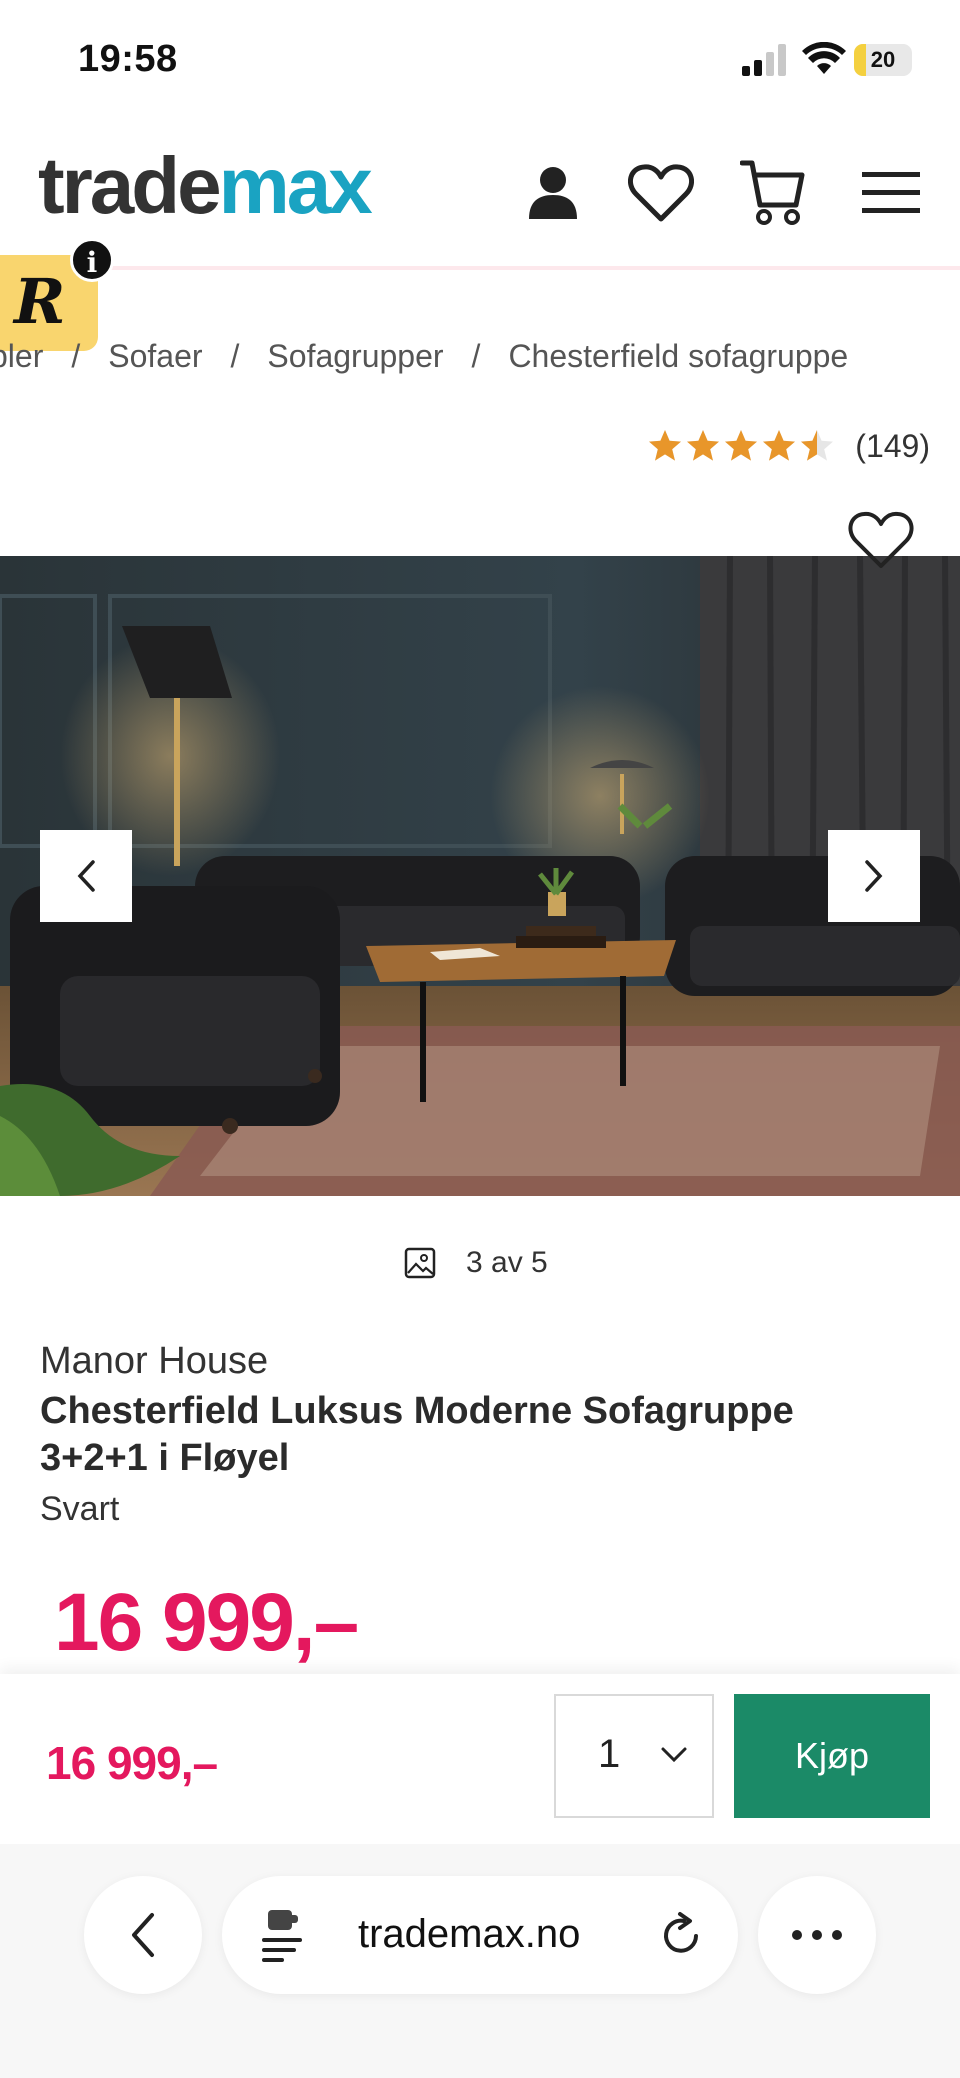  Describe the element at coordinates (832, 1756) in the screenshot. I see `buy-button: Kjøp` at that location.